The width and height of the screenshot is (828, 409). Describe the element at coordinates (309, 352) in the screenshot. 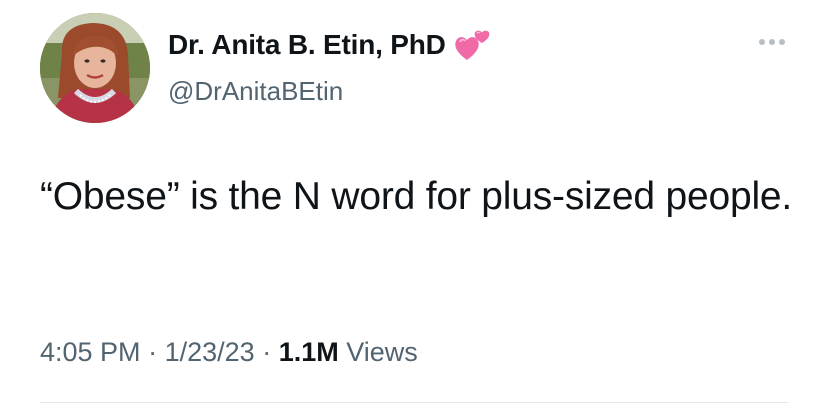

I see `views-count: 1.1M` at that location.